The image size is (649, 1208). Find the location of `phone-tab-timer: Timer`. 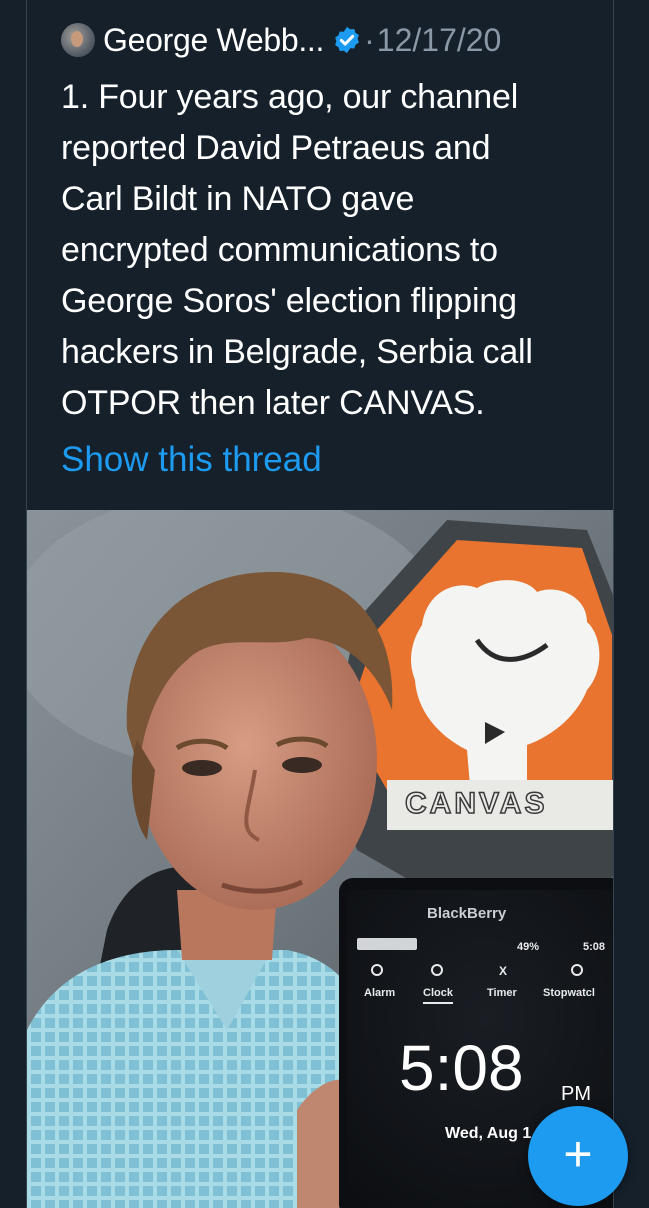

phone-tab-timer: Timer is located at coordinates (502, 993).